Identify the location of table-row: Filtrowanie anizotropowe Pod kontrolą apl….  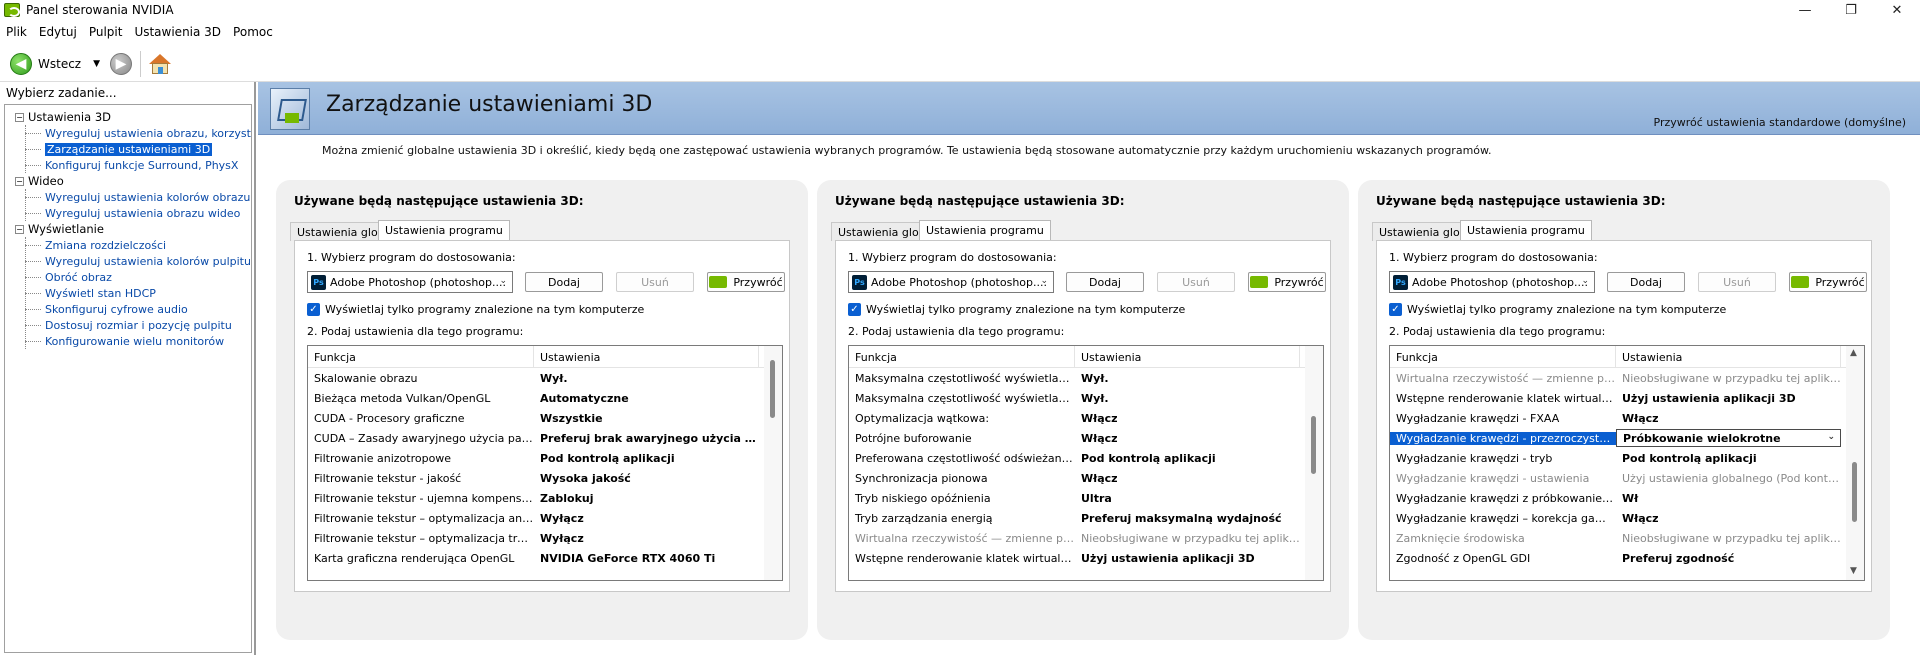
(545, 458).